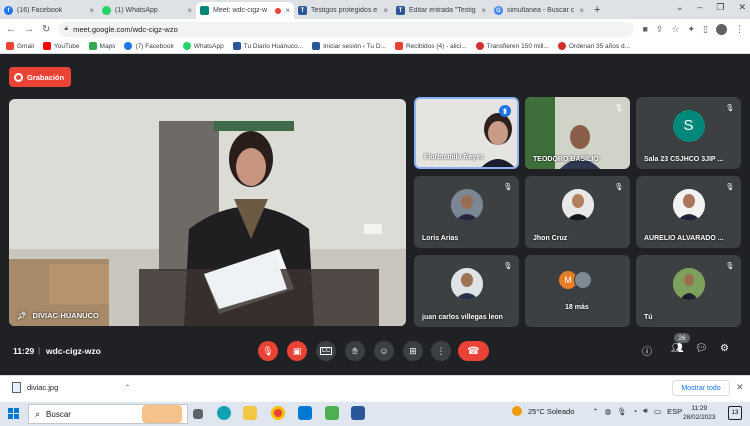  What do you see at coordinates (250, 413) in the screenshot?
I see `file-explorer-icon` at bounding box center [250, 413].